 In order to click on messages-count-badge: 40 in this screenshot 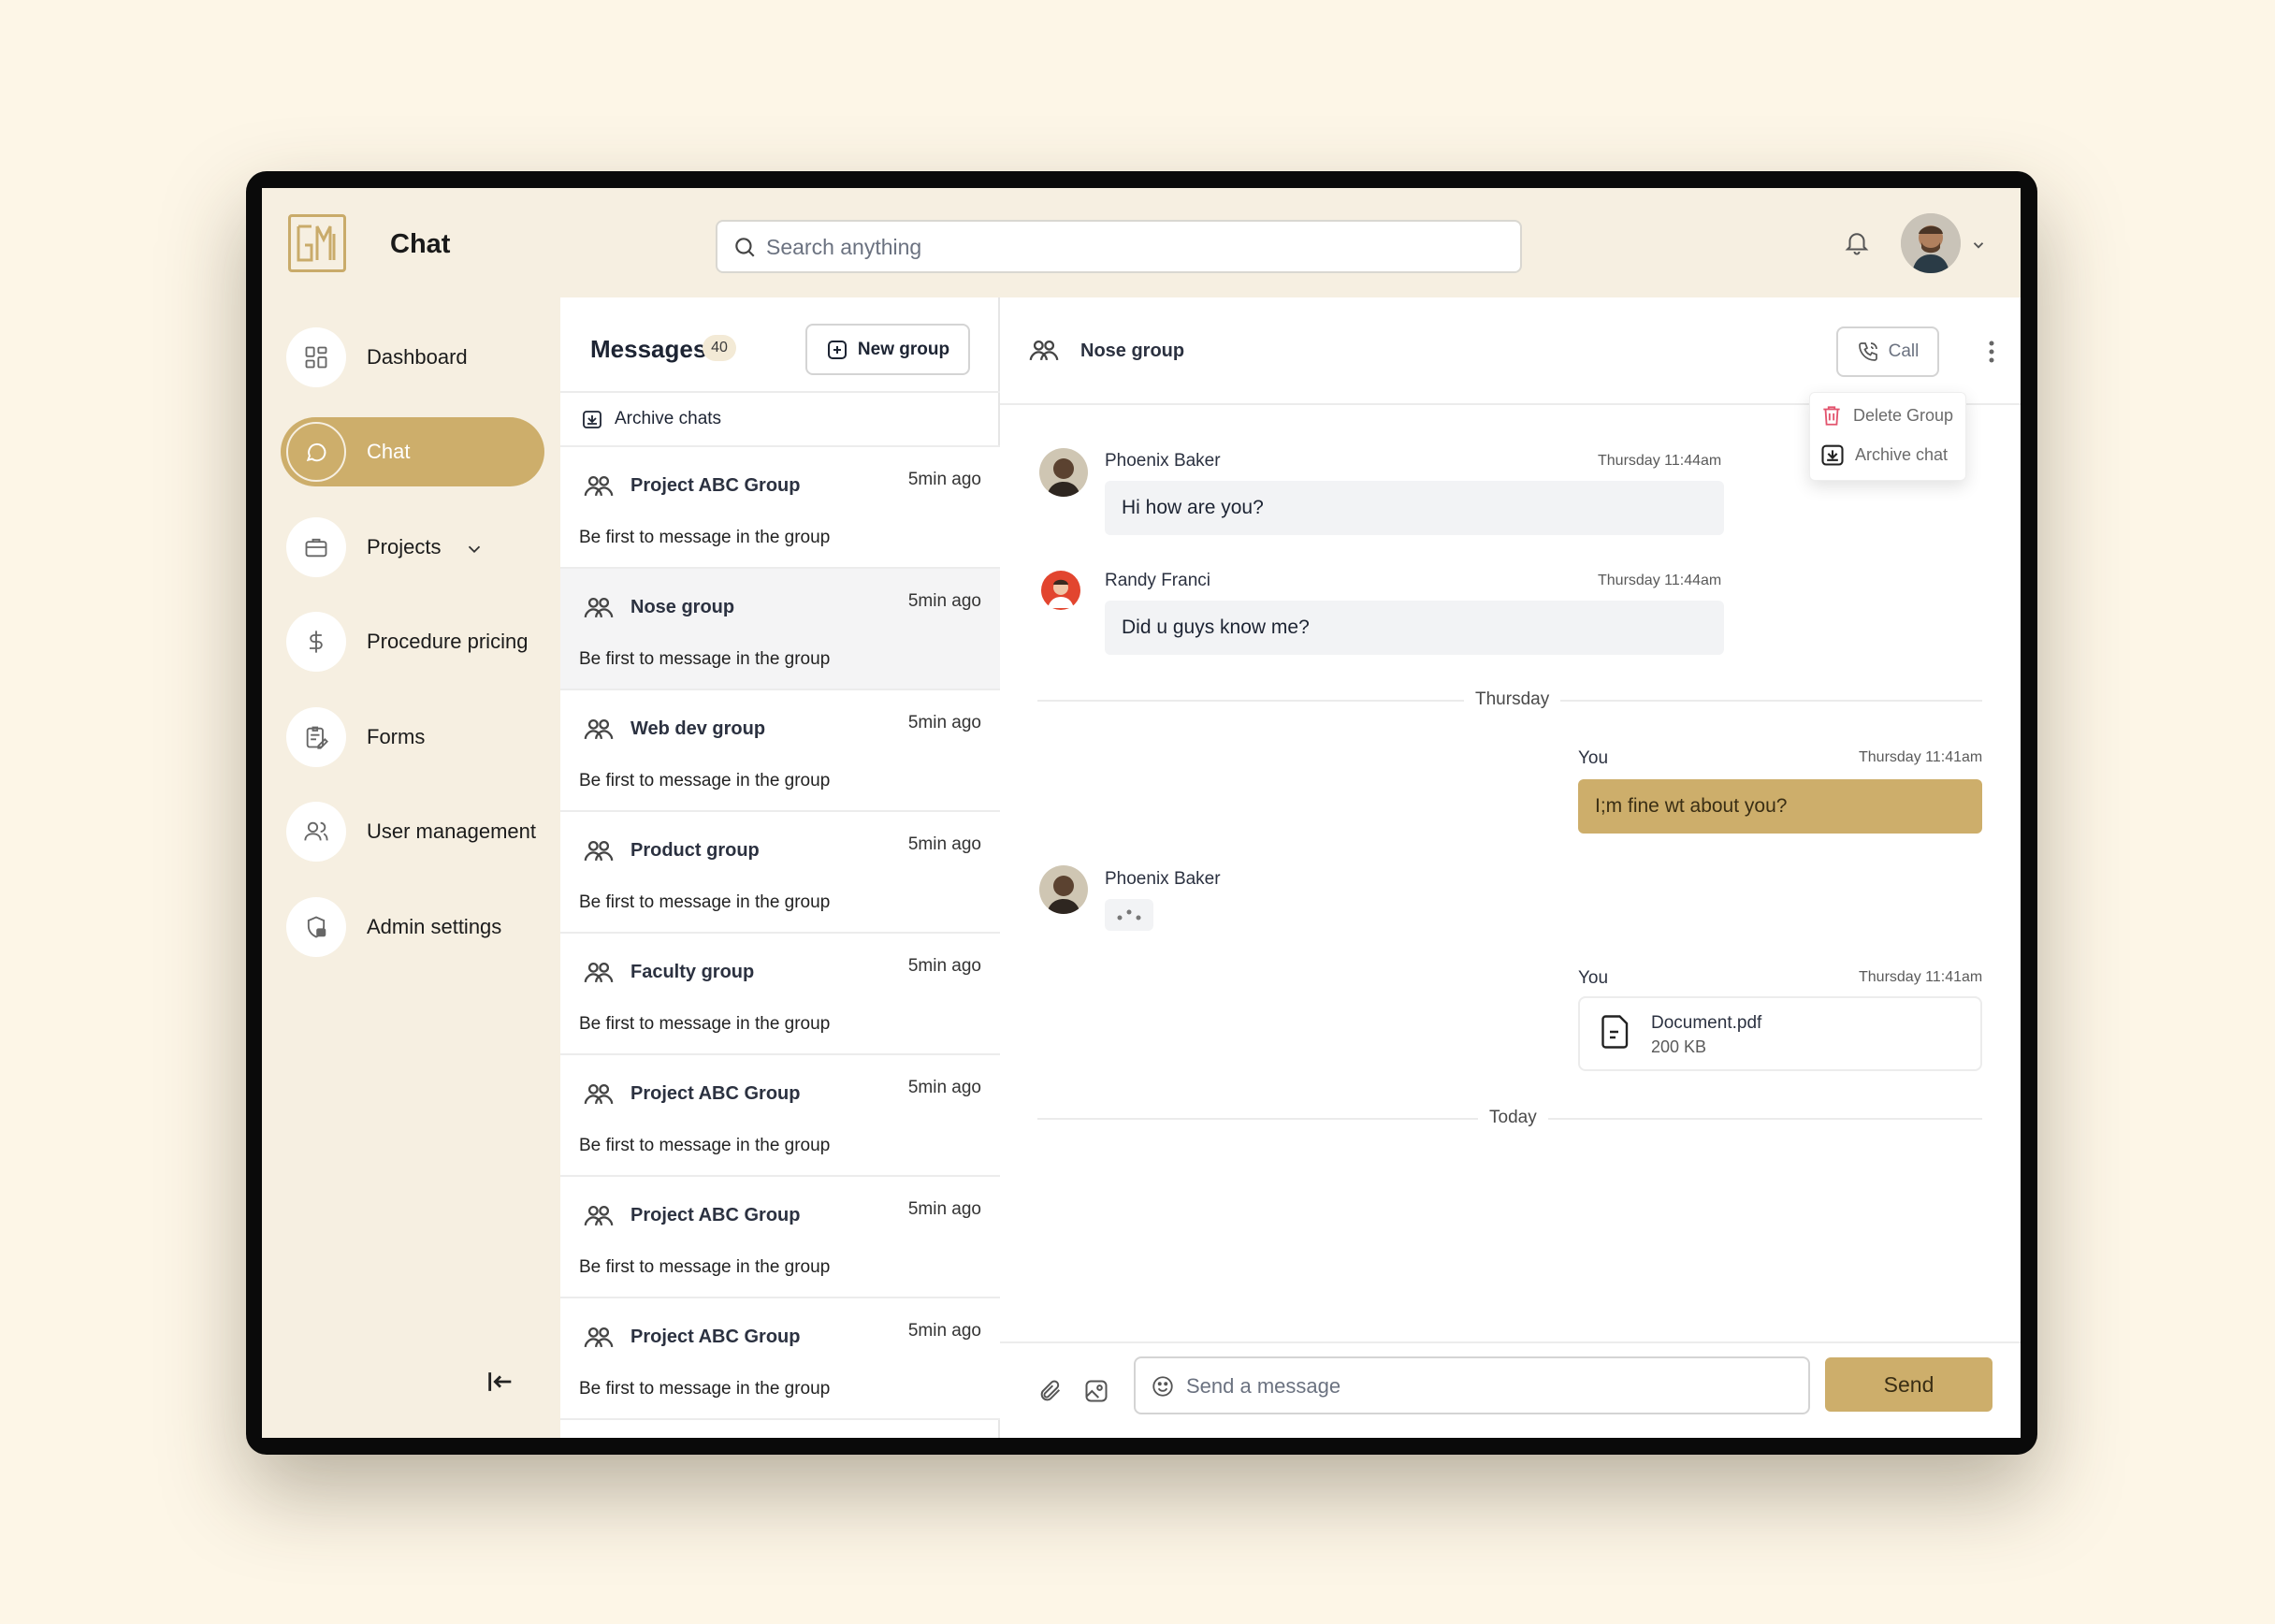, I will do `click(720, 348)`.